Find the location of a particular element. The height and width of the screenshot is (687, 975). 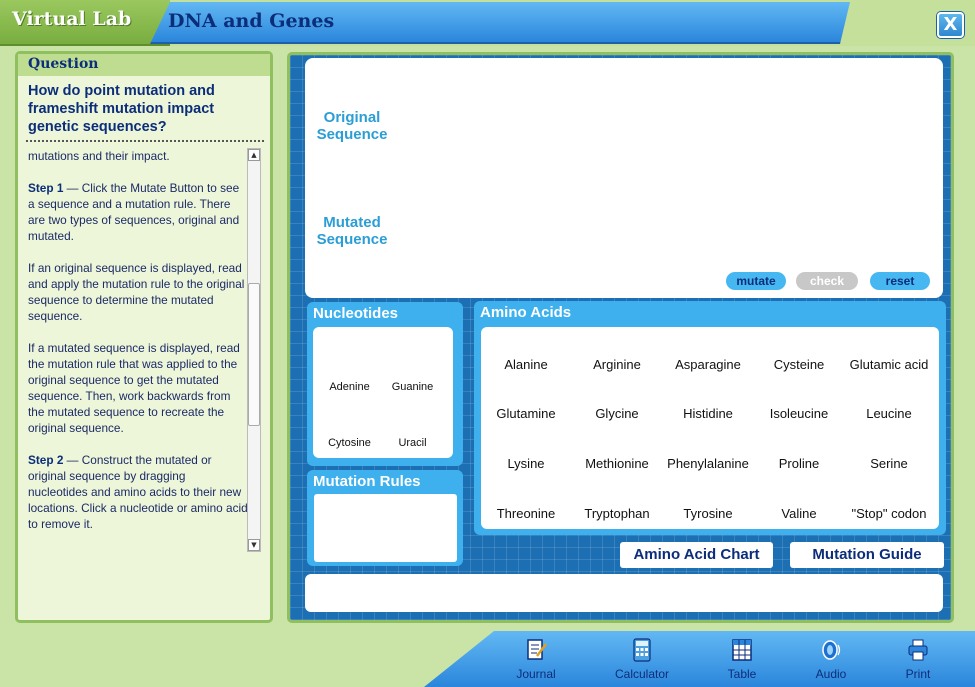

instructions-intro: mutations and their impact. is located at coordinates (99, 156).